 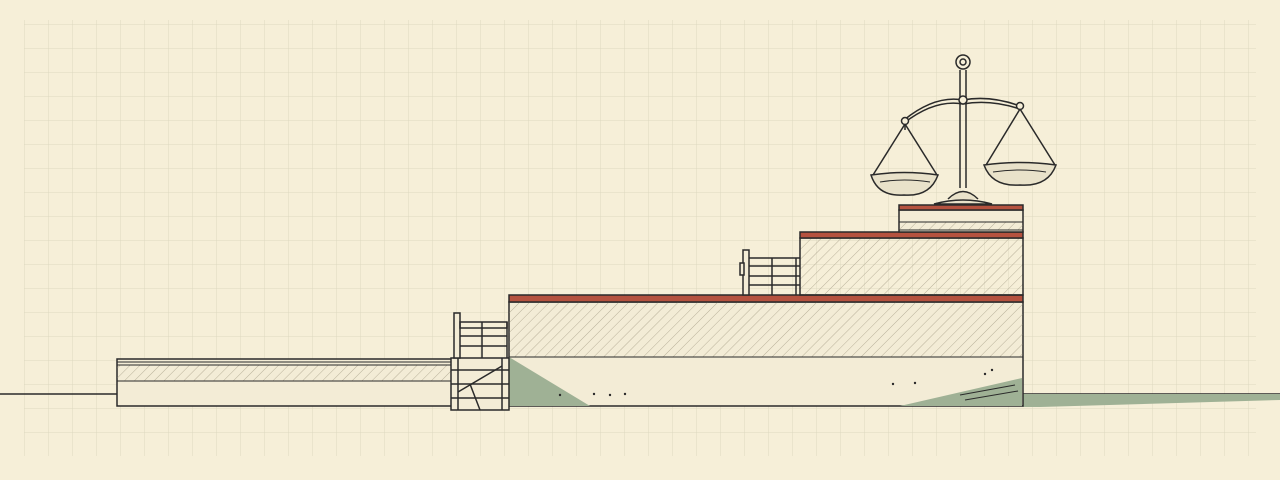 What do you see at coordinates (285, 382) in the screenshot?
I see `low-slab` at bounding box center [285, 382].